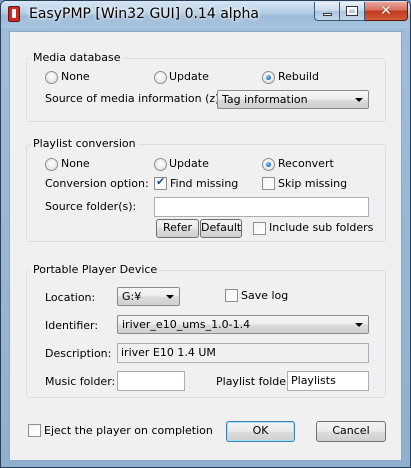 The height and width of the screenshot is (468, 411). Describe the element at coordinates (160, 182) in the screenshot. I see `find-missing-checkbox` at that location.